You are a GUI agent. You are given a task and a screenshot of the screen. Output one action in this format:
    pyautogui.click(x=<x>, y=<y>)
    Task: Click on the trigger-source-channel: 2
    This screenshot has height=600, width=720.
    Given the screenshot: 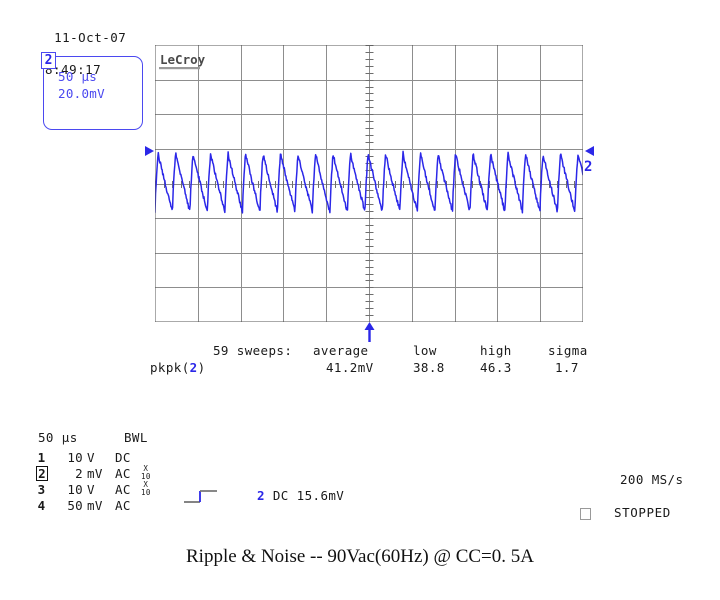 What is the action you would take?
    pyautogui.click(x=261, y=495)
    